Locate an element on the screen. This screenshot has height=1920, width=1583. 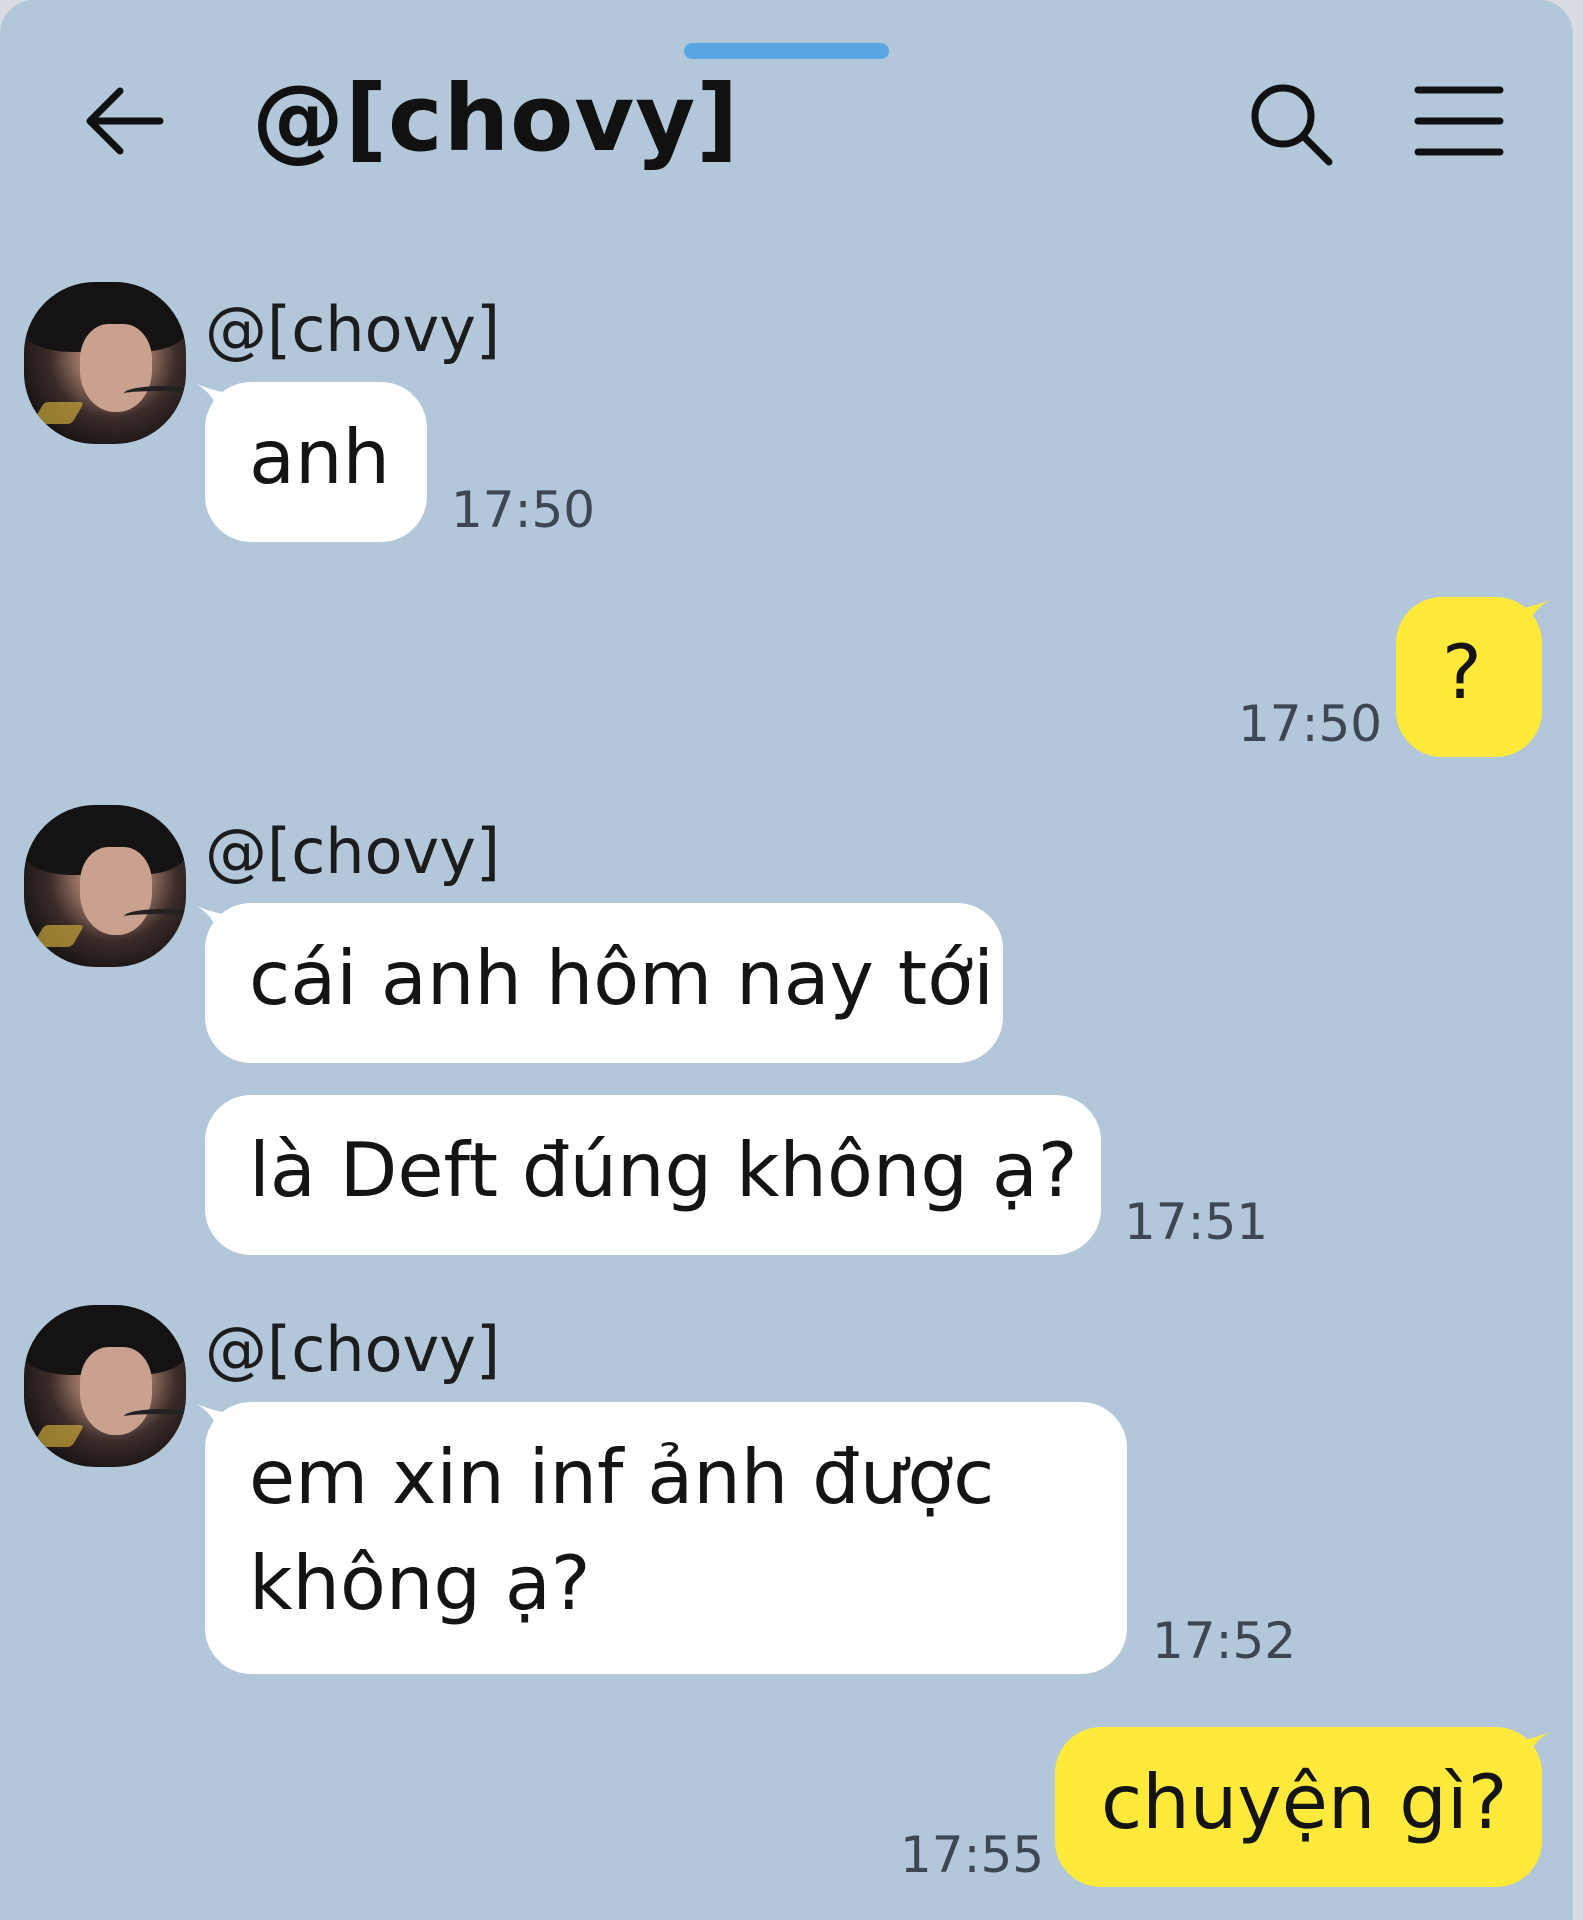
message-bubble: cái anh hôm nay tới is located at coordinates (604, 983).